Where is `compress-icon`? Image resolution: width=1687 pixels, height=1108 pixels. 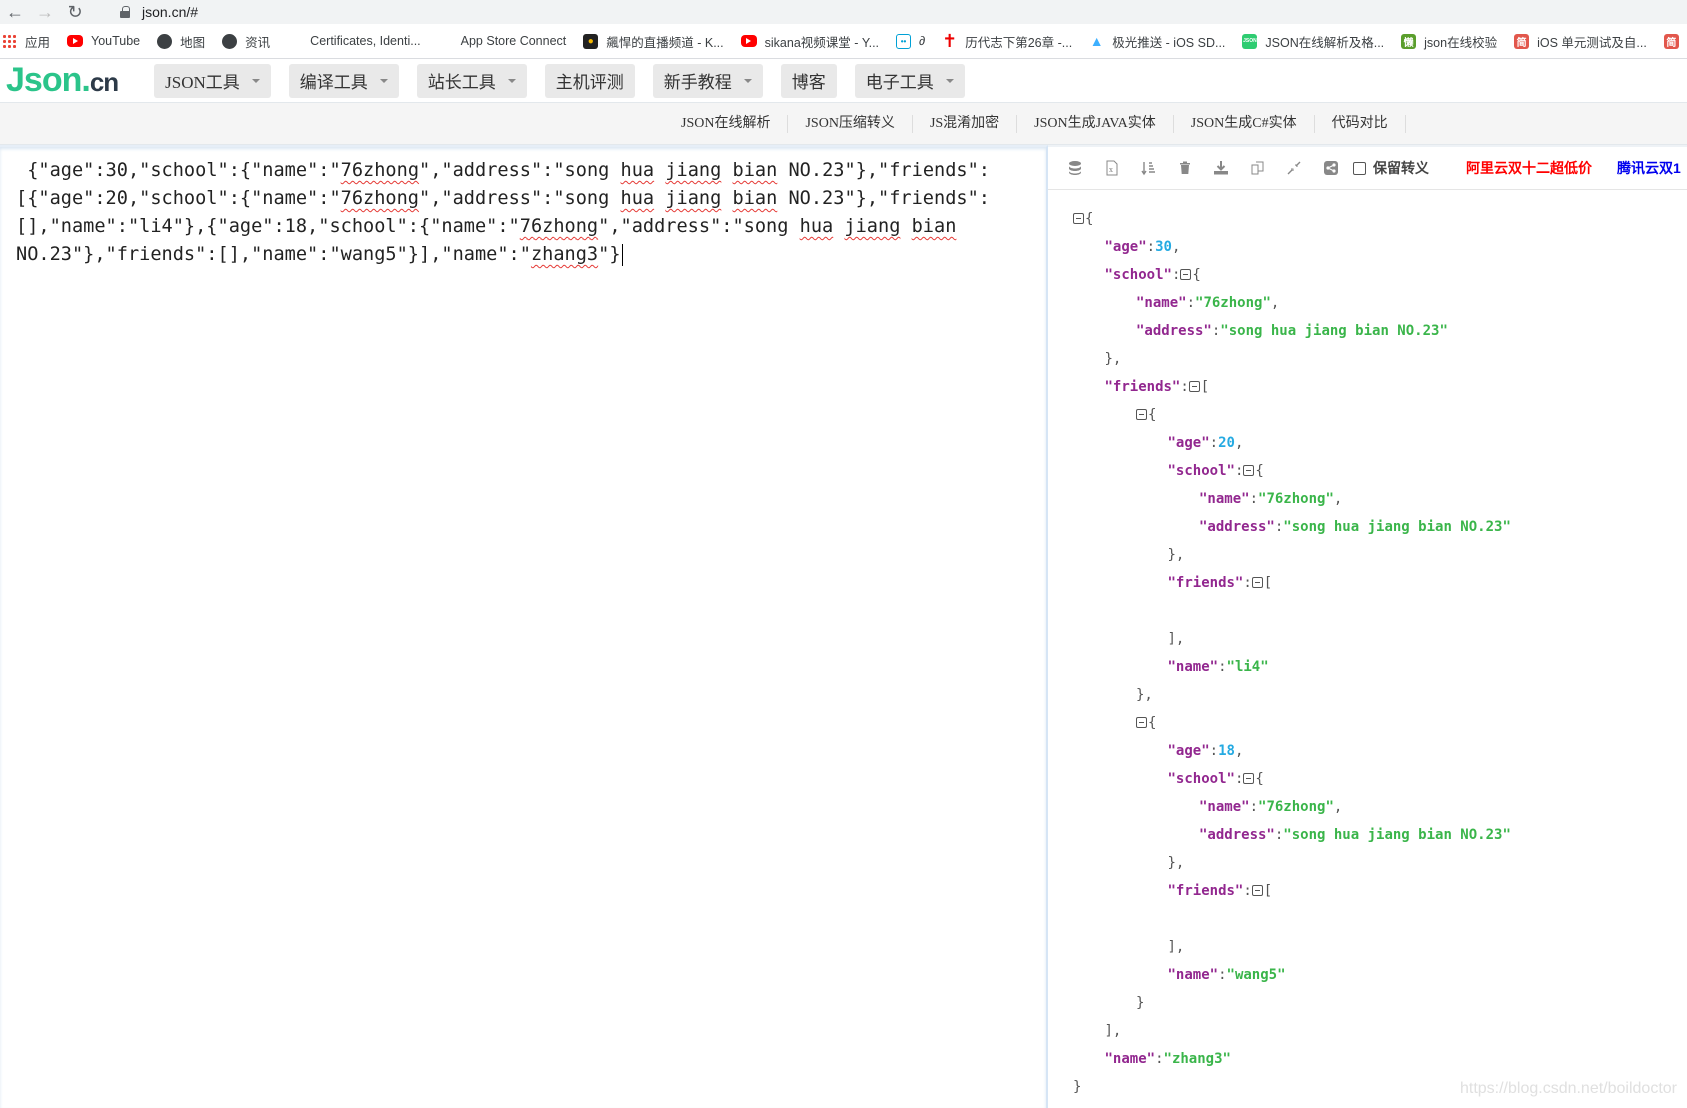
compress-icon is located at coordinates (1294, 168).